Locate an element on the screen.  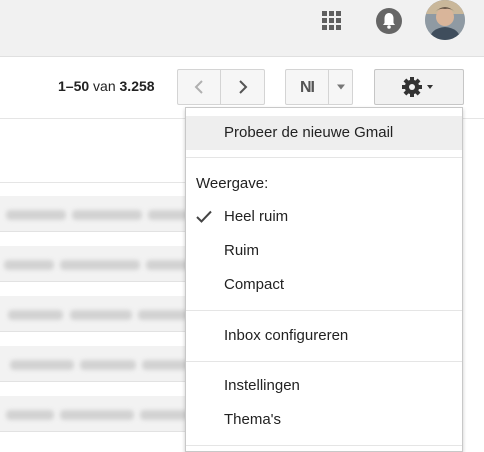
settings-button is located at coordinates (419, 87).